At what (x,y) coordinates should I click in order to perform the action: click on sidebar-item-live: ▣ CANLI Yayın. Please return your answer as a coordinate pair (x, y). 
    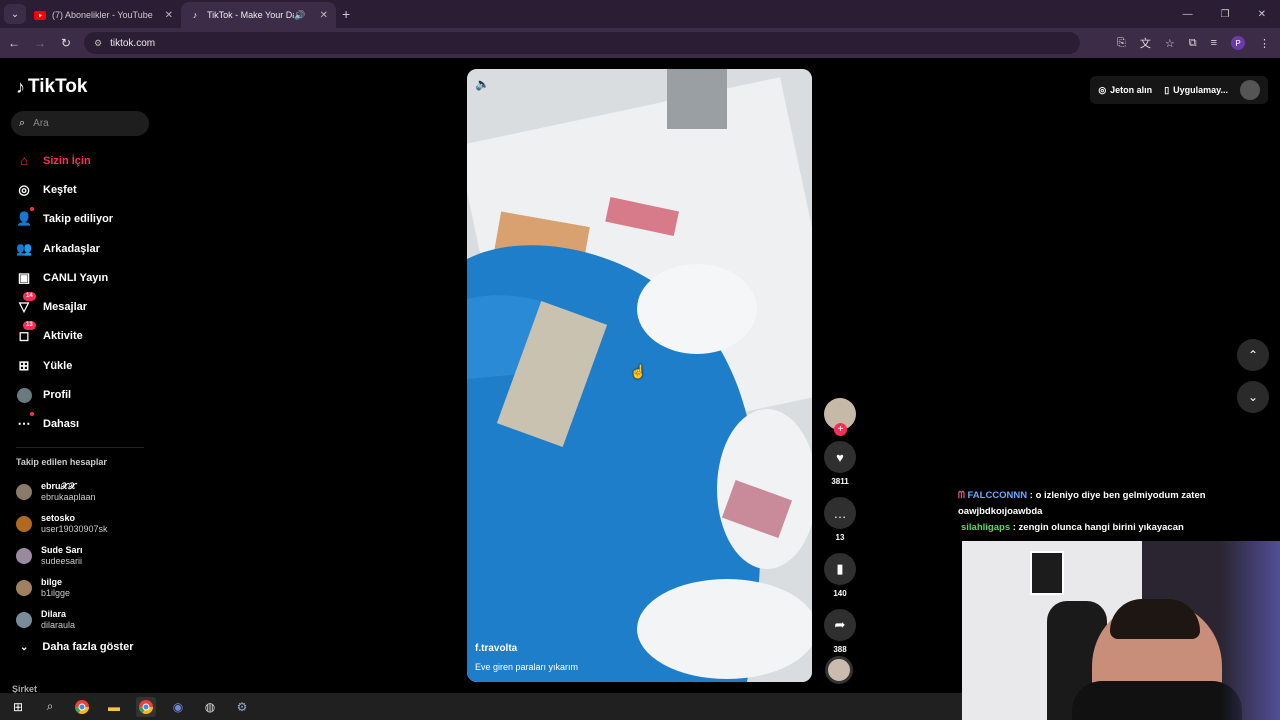
    Looking at the image, I should click on (64, 277).